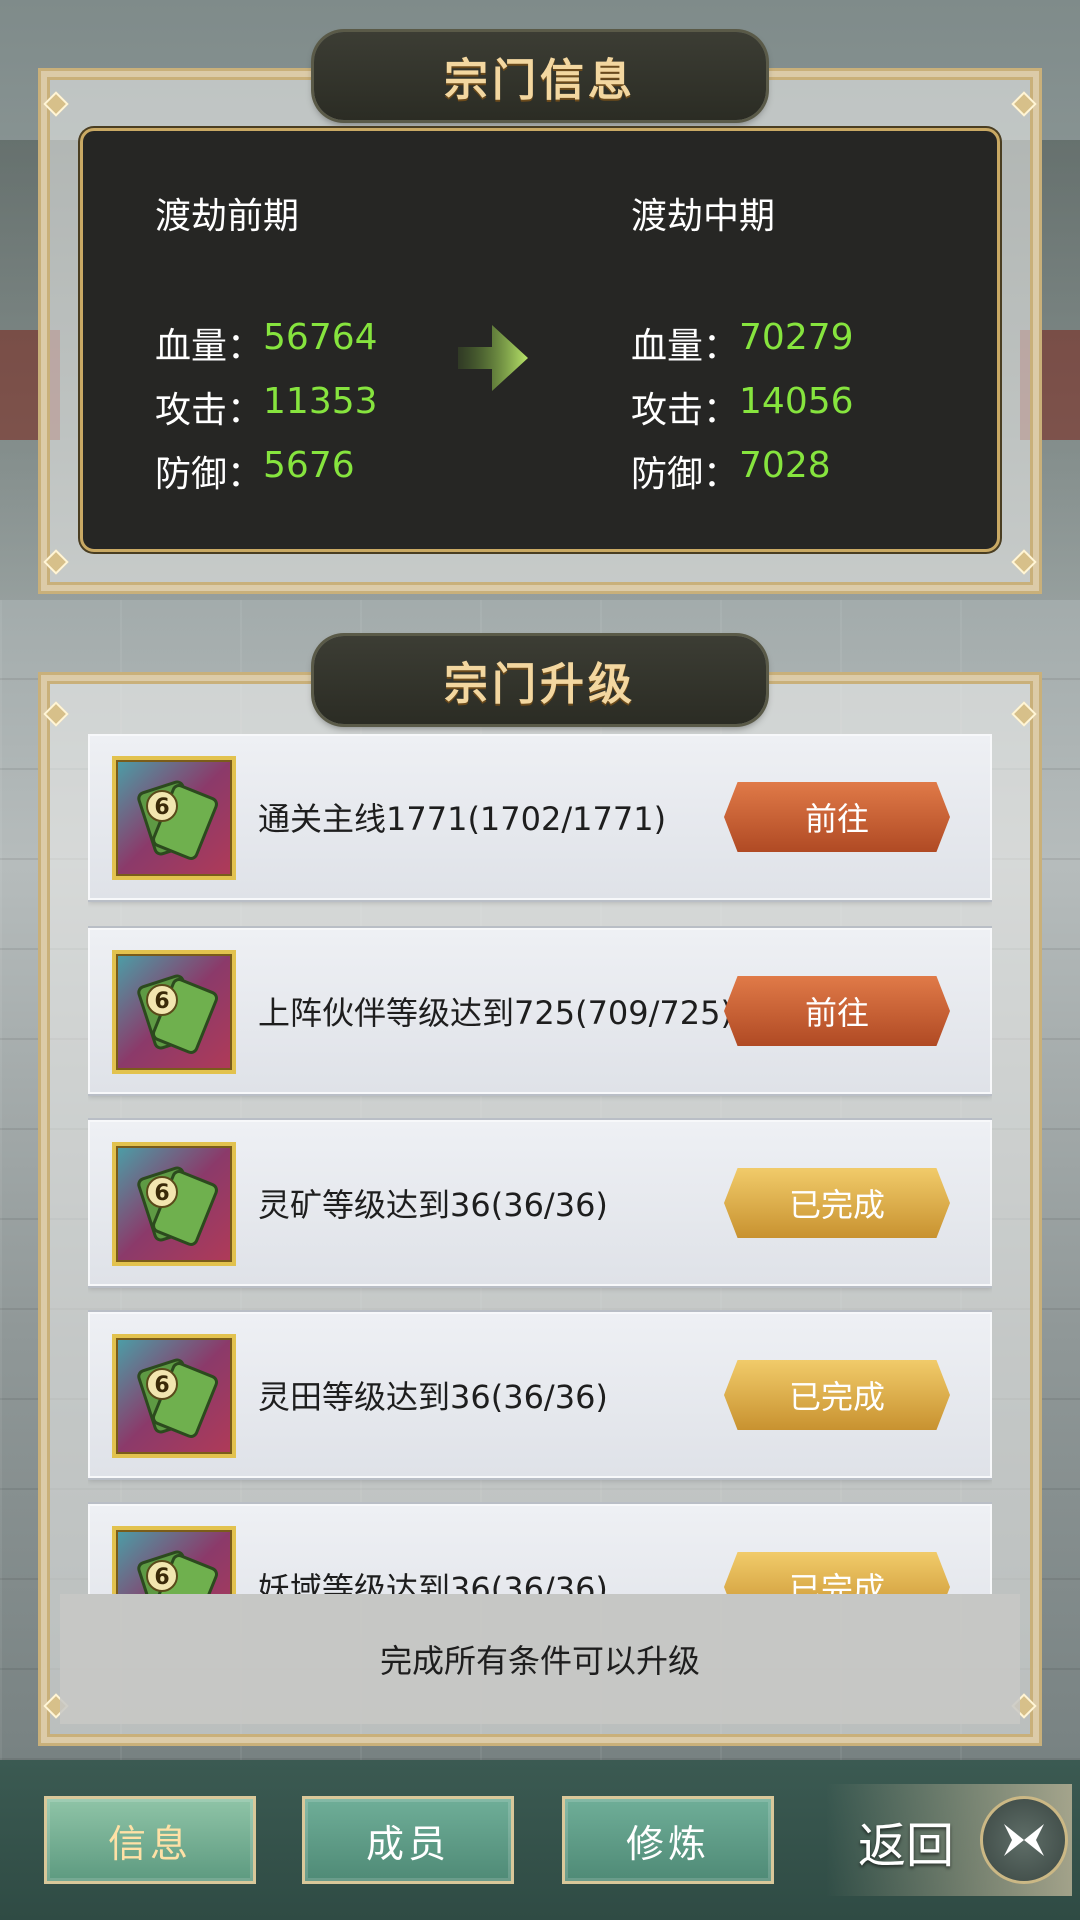 The image size is (1080, 1920). I want to click on current-atk-label: 攻击：, so click(209, 410).